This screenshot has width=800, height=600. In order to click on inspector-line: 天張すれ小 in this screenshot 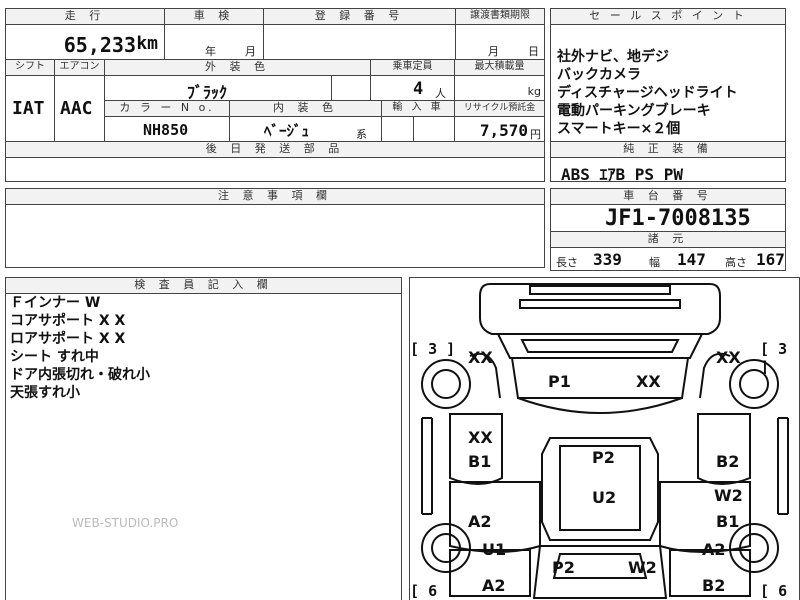, I will do `click(45, 393)`.